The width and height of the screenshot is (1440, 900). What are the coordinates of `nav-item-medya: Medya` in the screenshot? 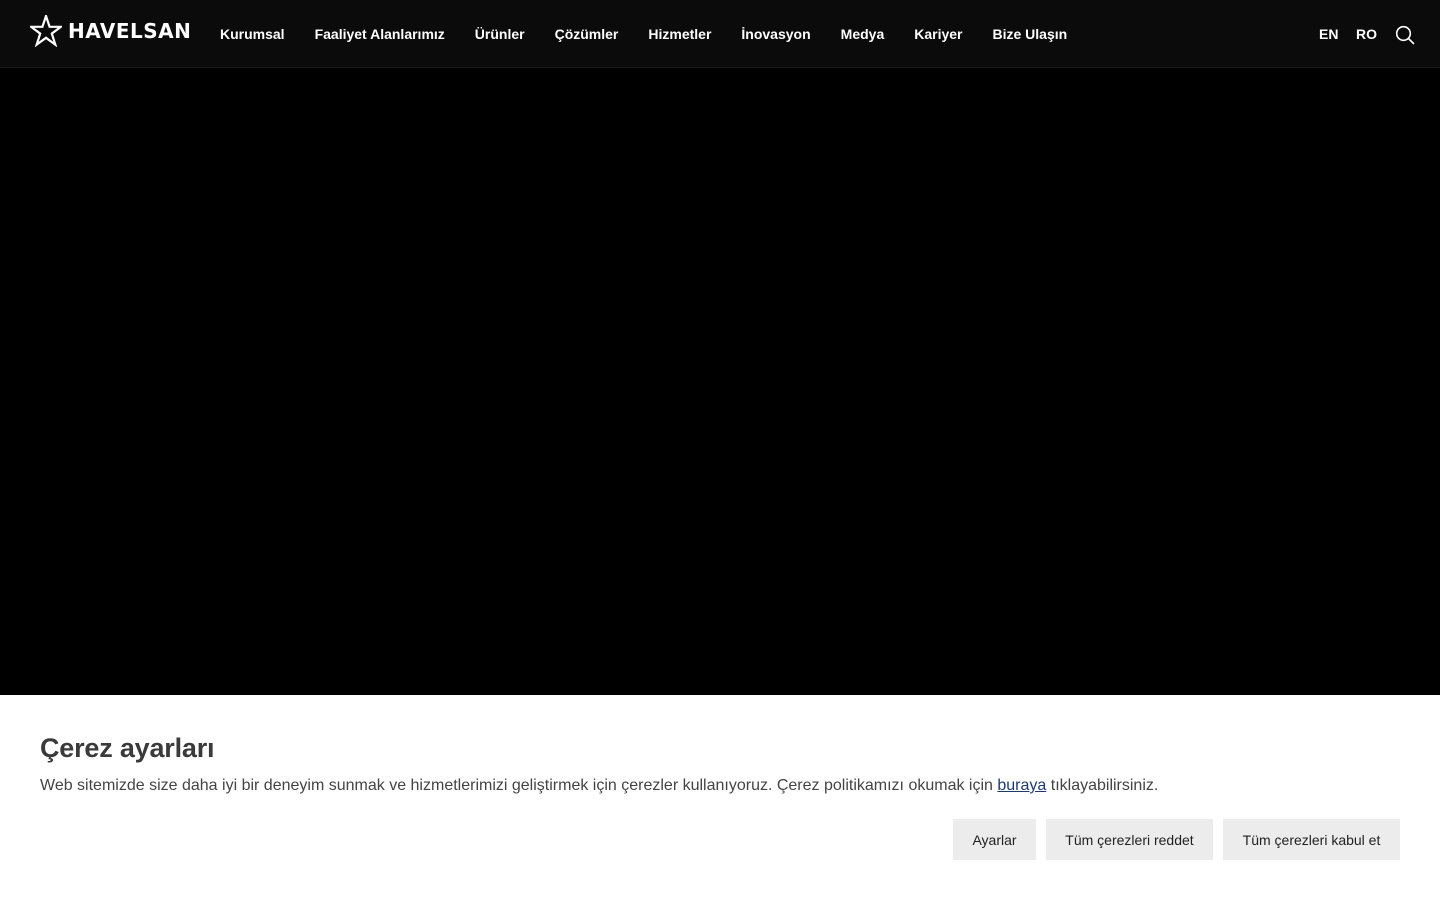 It's located at (863, 34).